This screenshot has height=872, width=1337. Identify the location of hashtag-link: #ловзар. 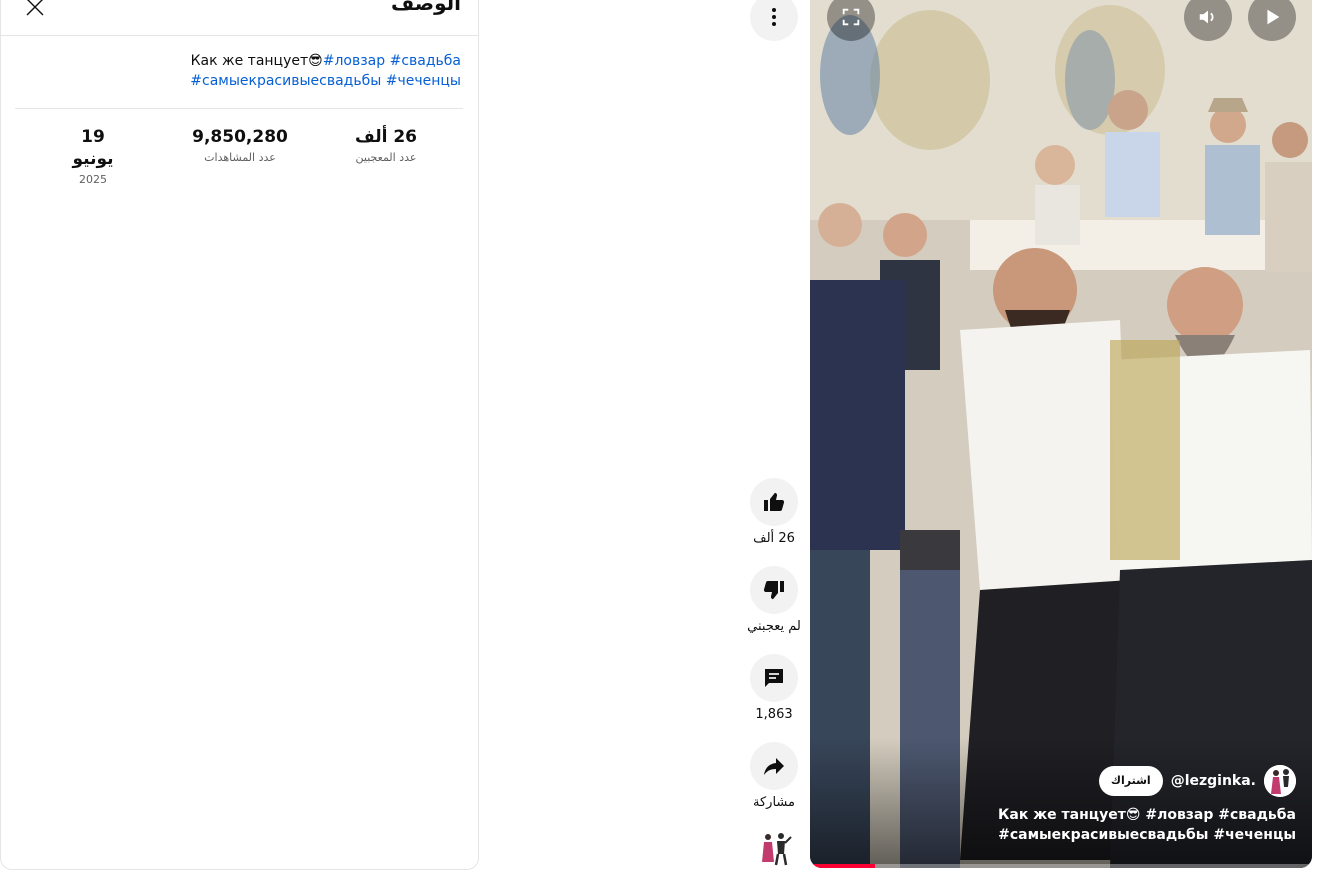
(354, 61).